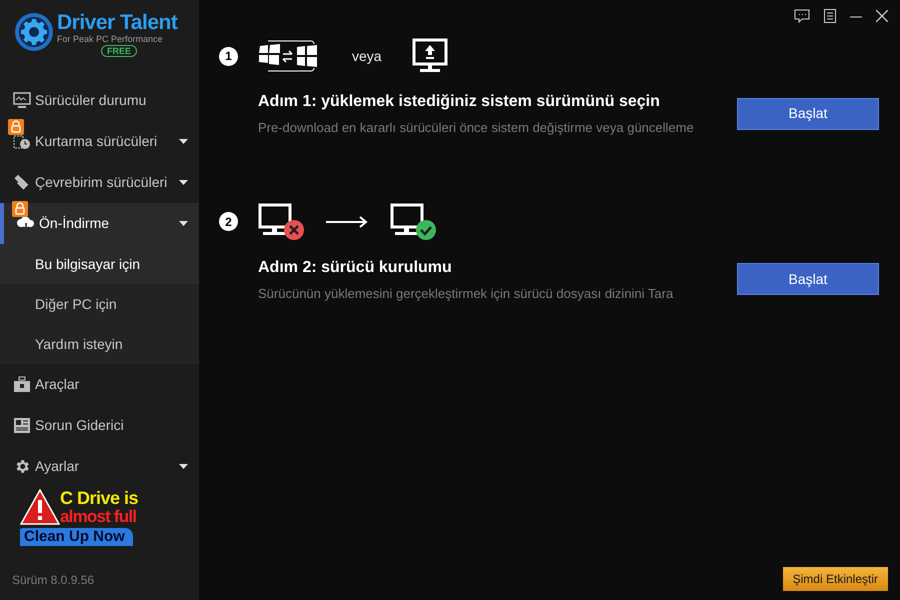  What do you see at coordinates (99, 425) in the screenshot?
I see `sidebar-item: Sorun Giderici` at bounding box center [99, 425].